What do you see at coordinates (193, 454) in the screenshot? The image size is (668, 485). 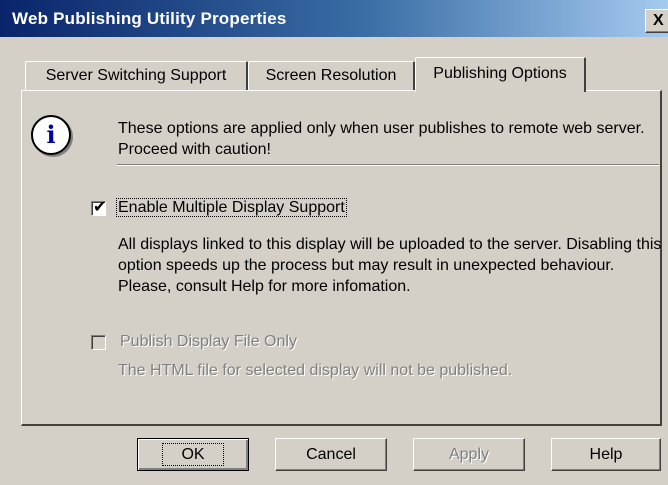 I see `ok-button: OK` at bounding box center [193, 454].